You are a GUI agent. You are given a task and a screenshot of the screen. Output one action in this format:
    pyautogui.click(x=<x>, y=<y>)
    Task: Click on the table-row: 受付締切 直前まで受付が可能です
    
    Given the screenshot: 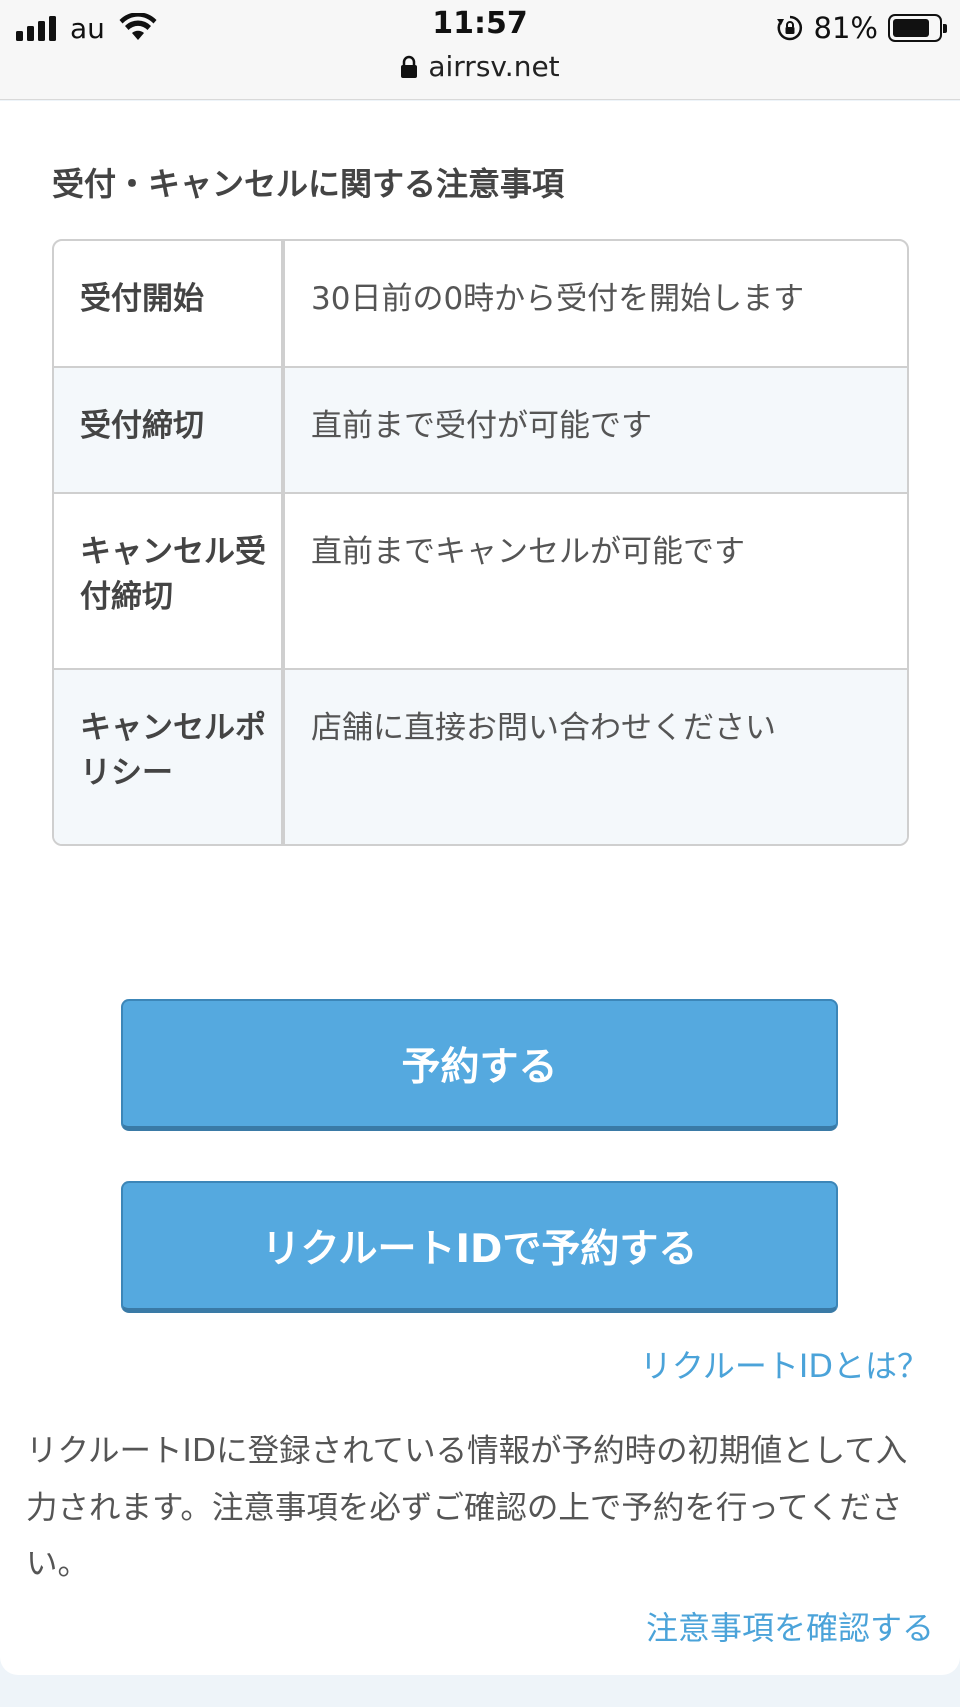 What is the action you would take?
    pyautogui.click(x=480, y=429)
    